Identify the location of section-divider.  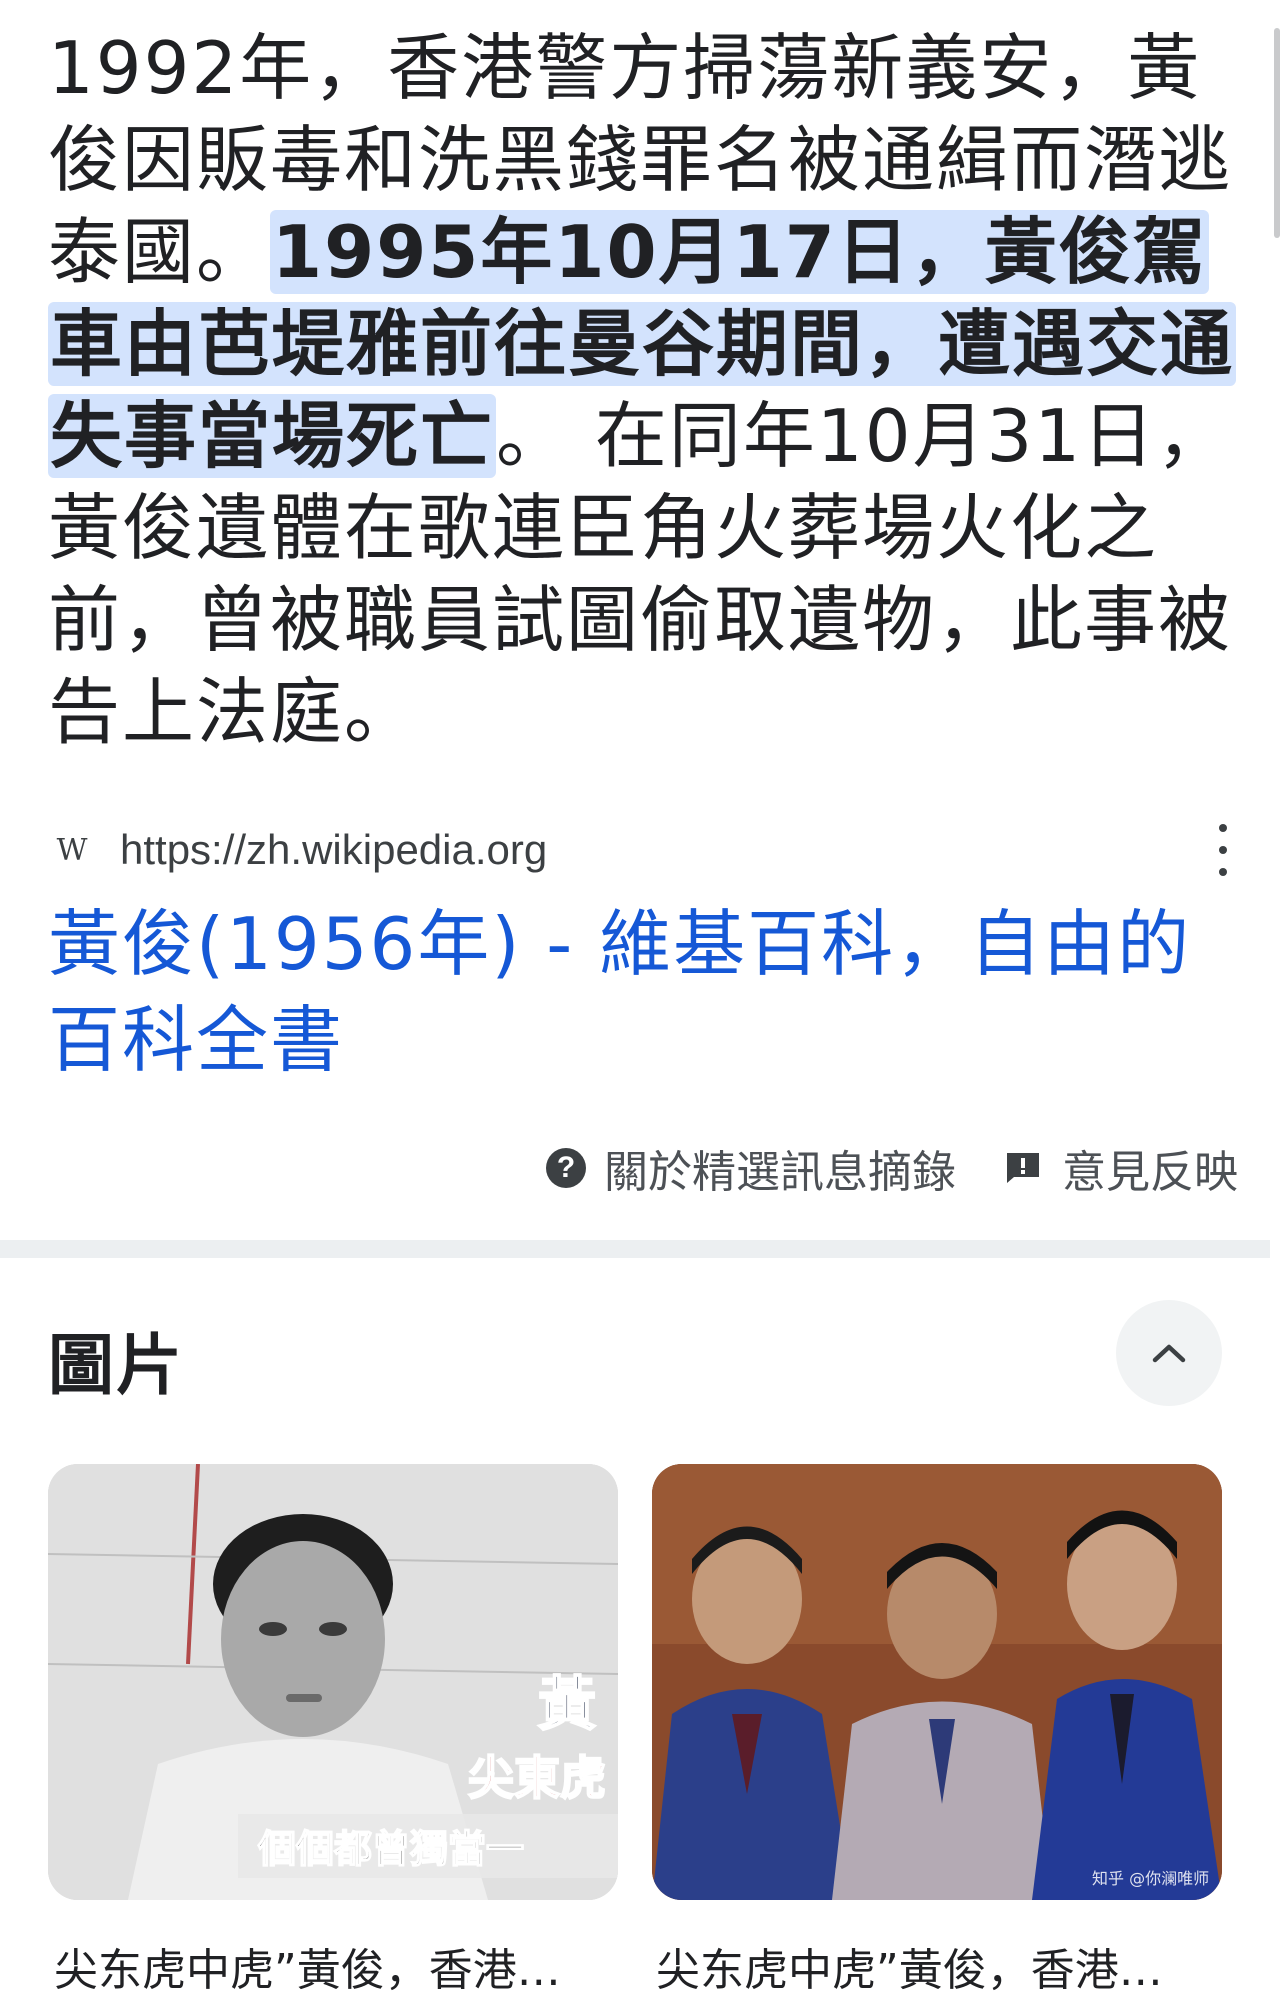
(635, 1249).